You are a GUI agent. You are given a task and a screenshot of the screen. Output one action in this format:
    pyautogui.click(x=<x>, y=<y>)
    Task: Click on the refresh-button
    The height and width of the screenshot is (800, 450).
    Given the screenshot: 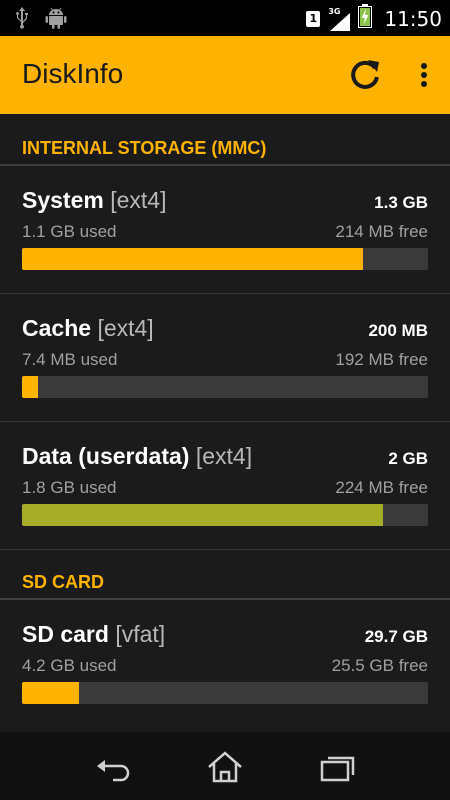 What is the action you would take?
    pyautogui.click(x=365, y=75)
    